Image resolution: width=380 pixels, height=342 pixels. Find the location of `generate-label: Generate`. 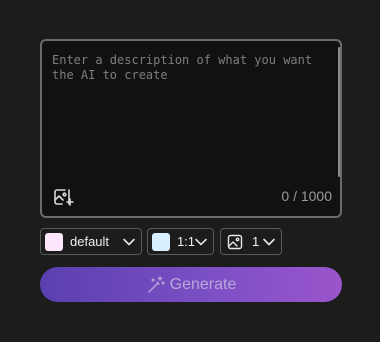

generate-label: Generate is located at coordinates (203, 284).